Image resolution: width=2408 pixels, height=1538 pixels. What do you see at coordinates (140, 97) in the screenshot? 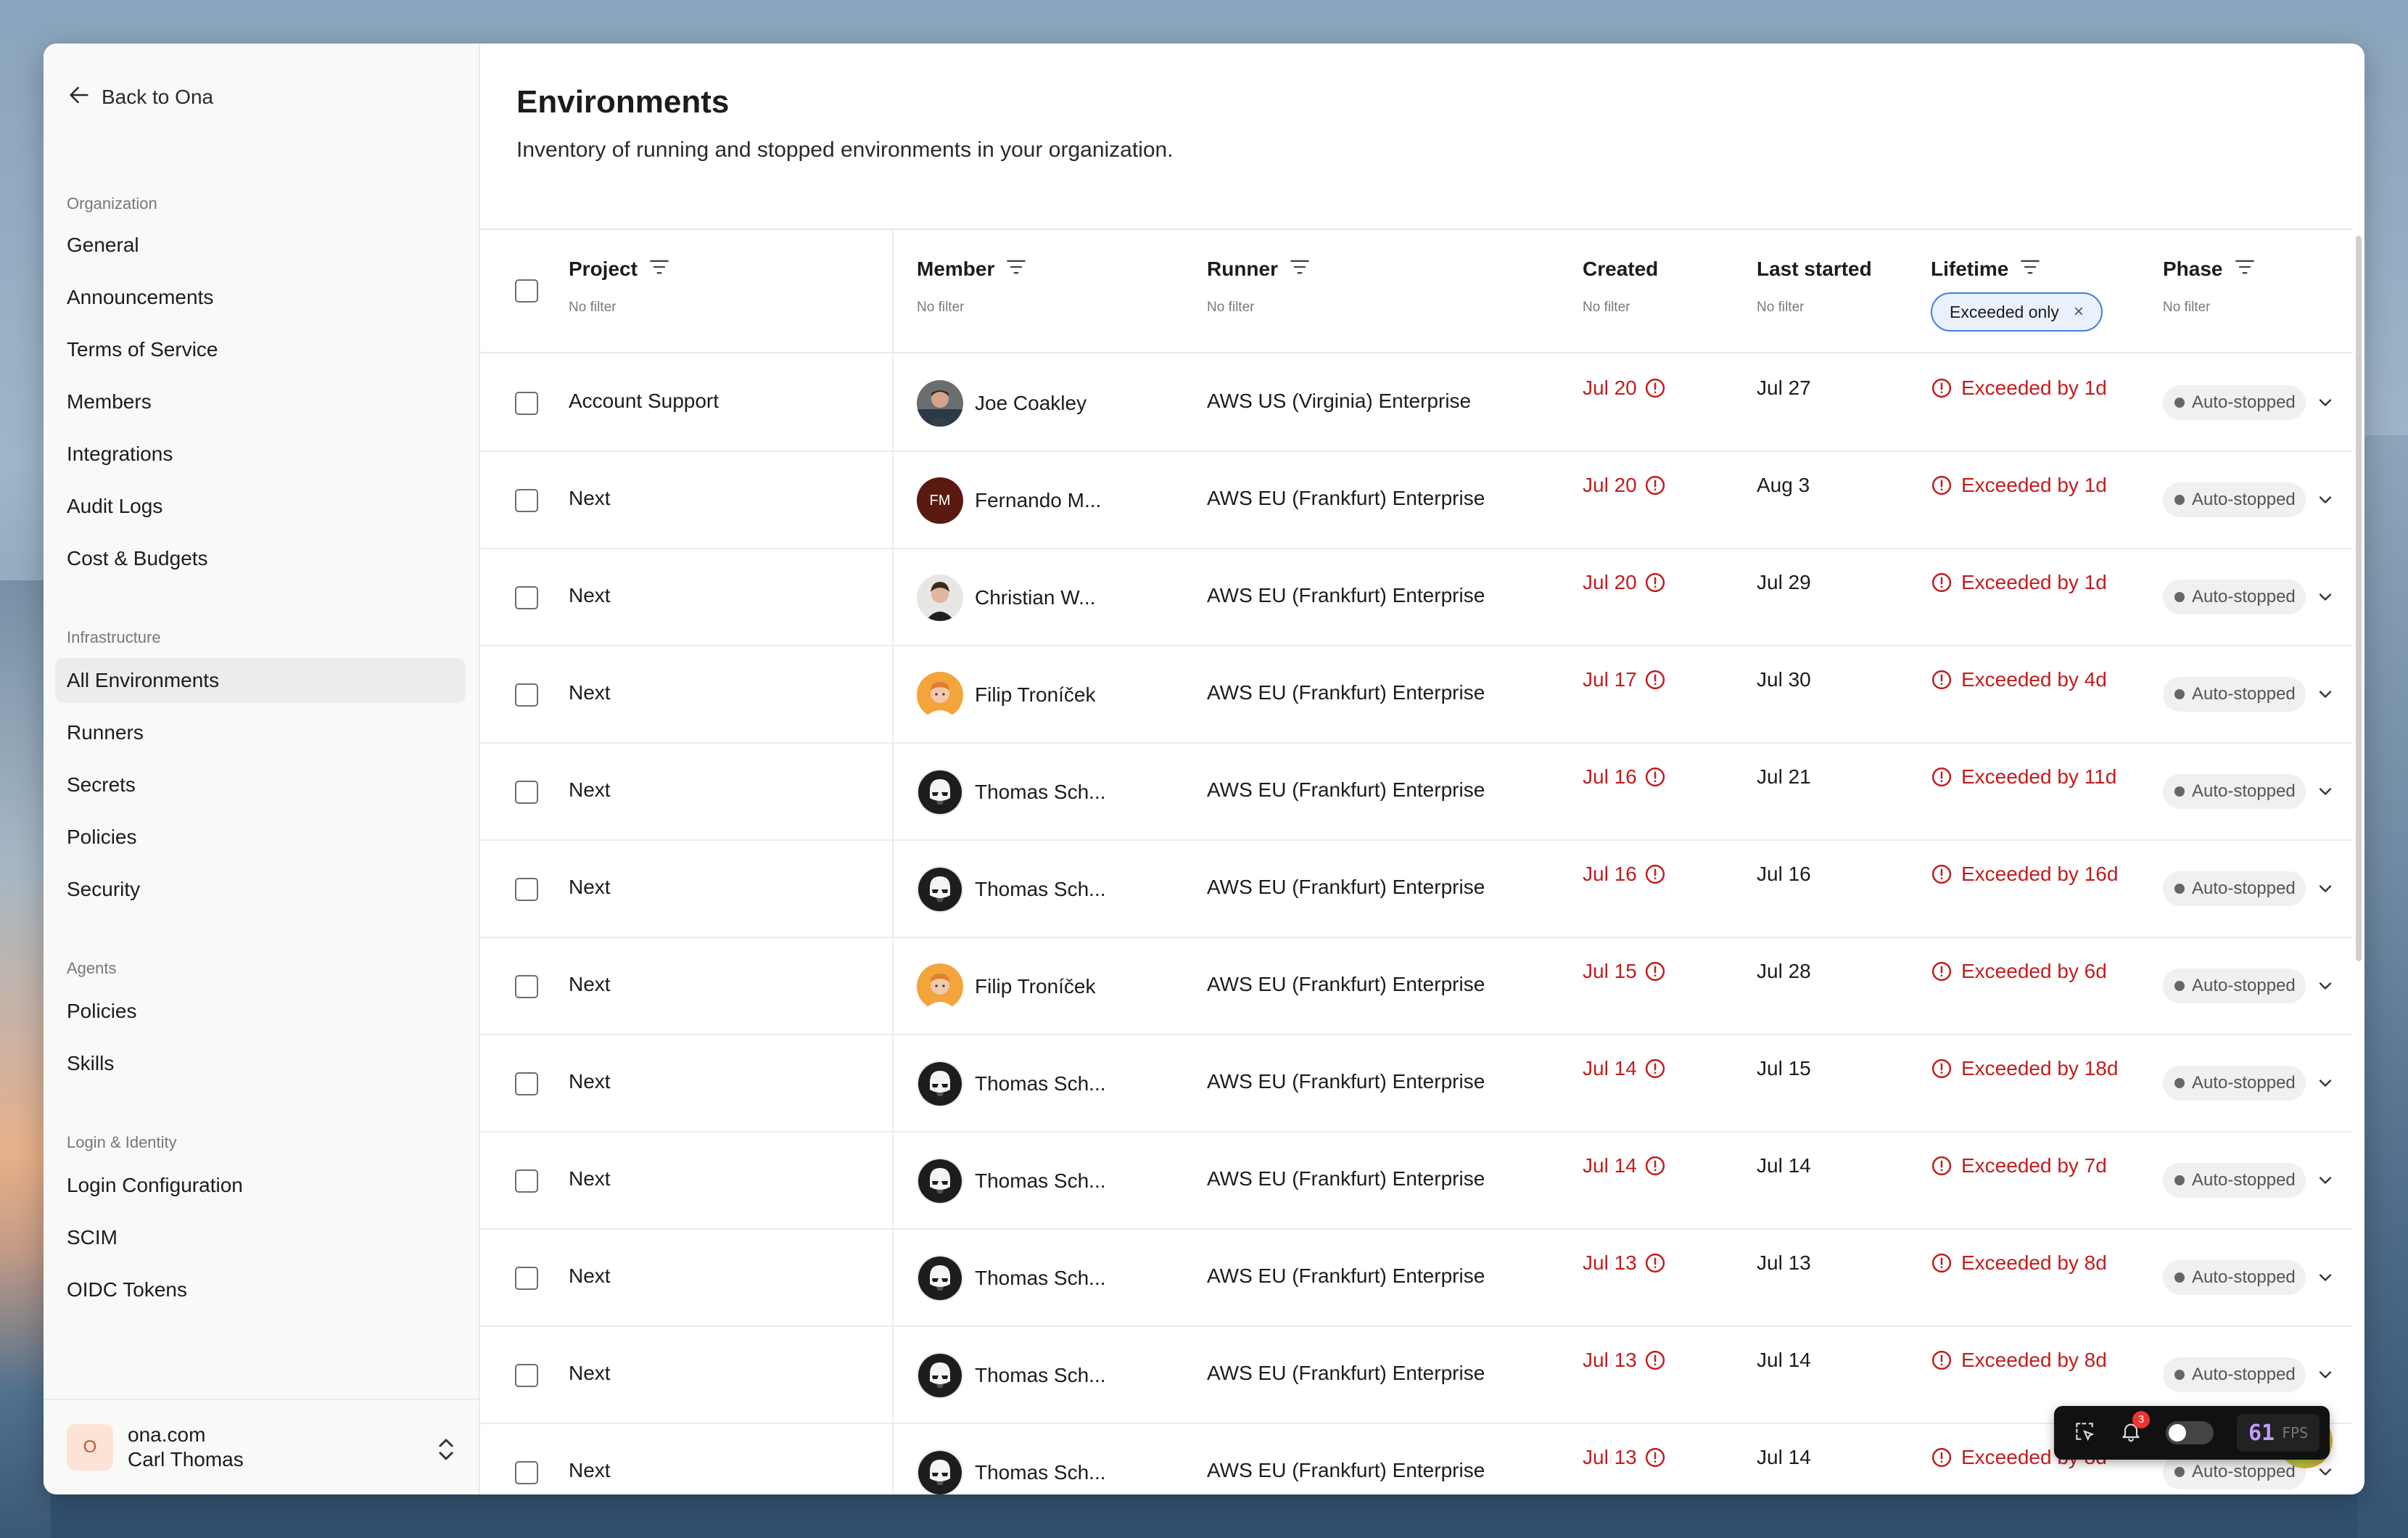
I see `back-link: Back to Ona` at bounding box center [140, 97].